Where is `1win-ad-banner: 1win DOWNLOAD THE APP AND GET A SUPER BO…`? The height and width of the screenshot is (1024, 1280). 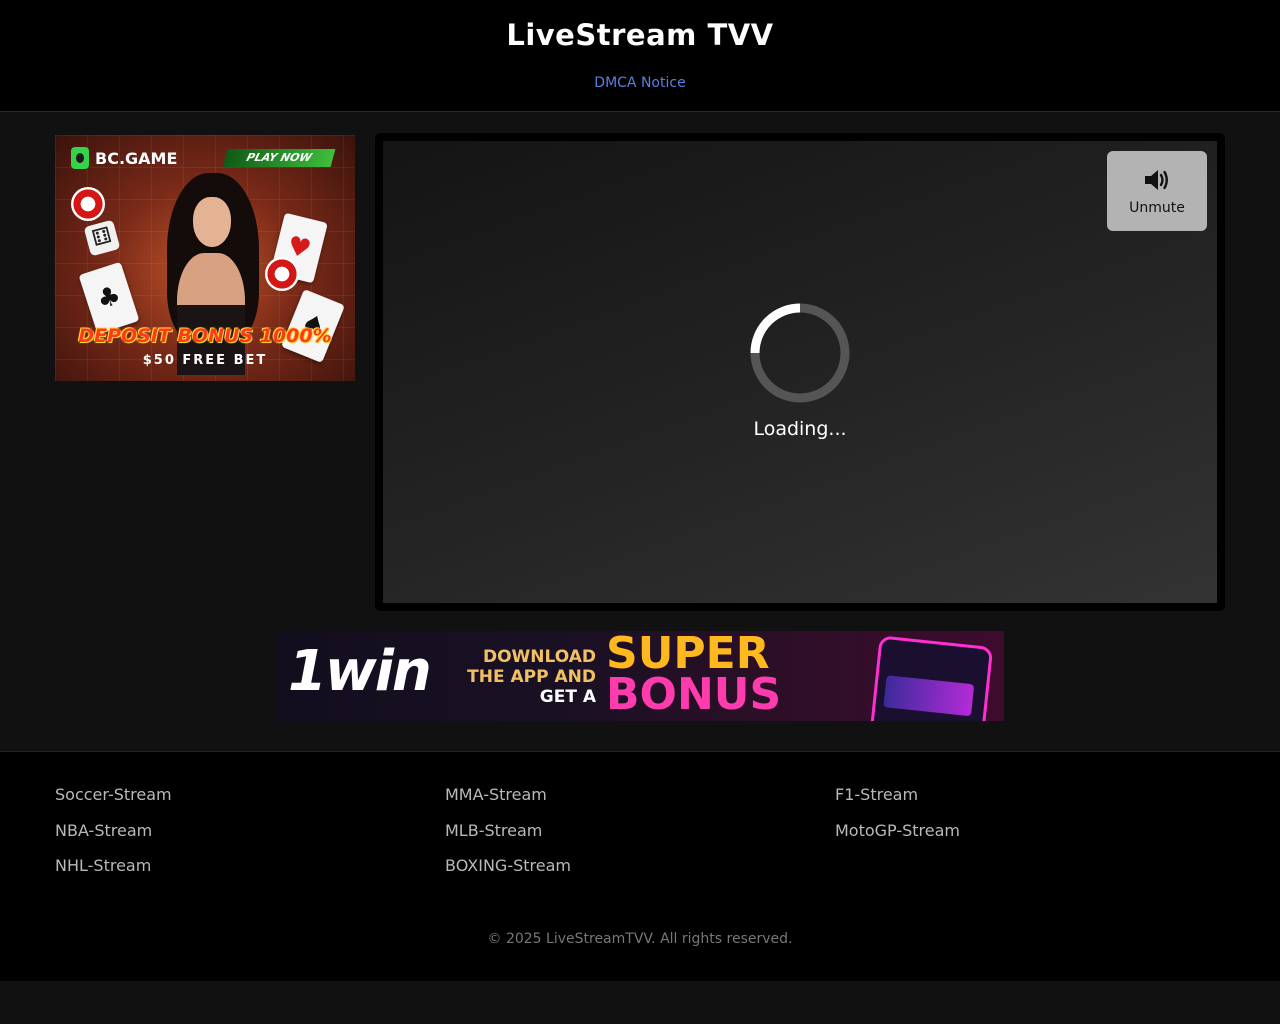
1win-ad-banner: 1win DOWNLOAD THE APP AND GET A SUPER BO… is located at coordinates (640, 676).